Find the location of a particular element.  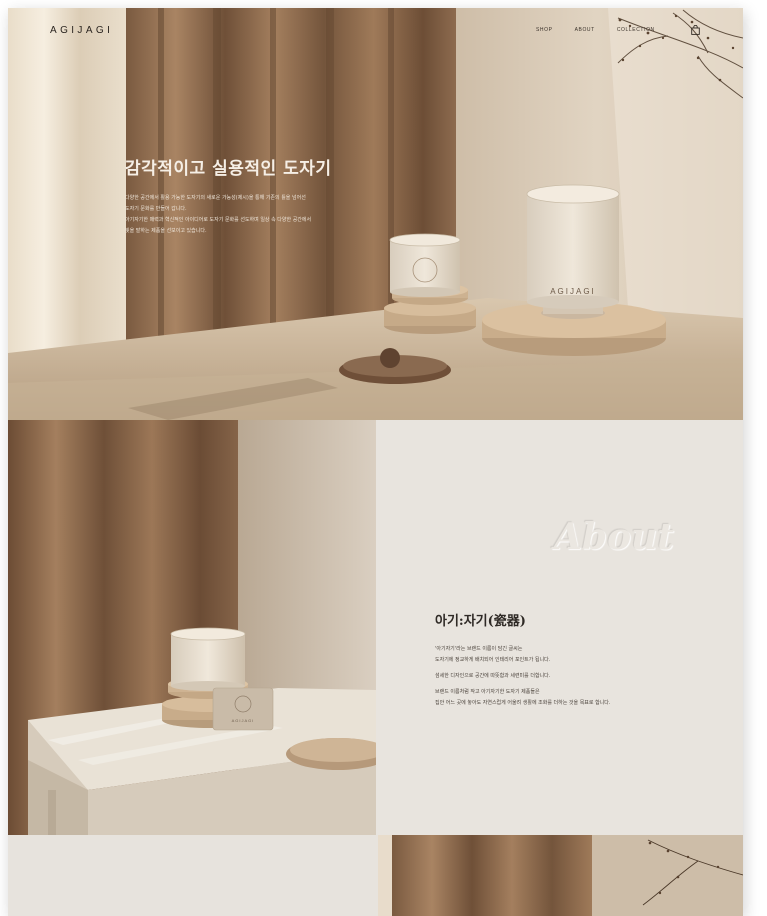

card-text: AGIJAGI is located at coordinates (243, 720).